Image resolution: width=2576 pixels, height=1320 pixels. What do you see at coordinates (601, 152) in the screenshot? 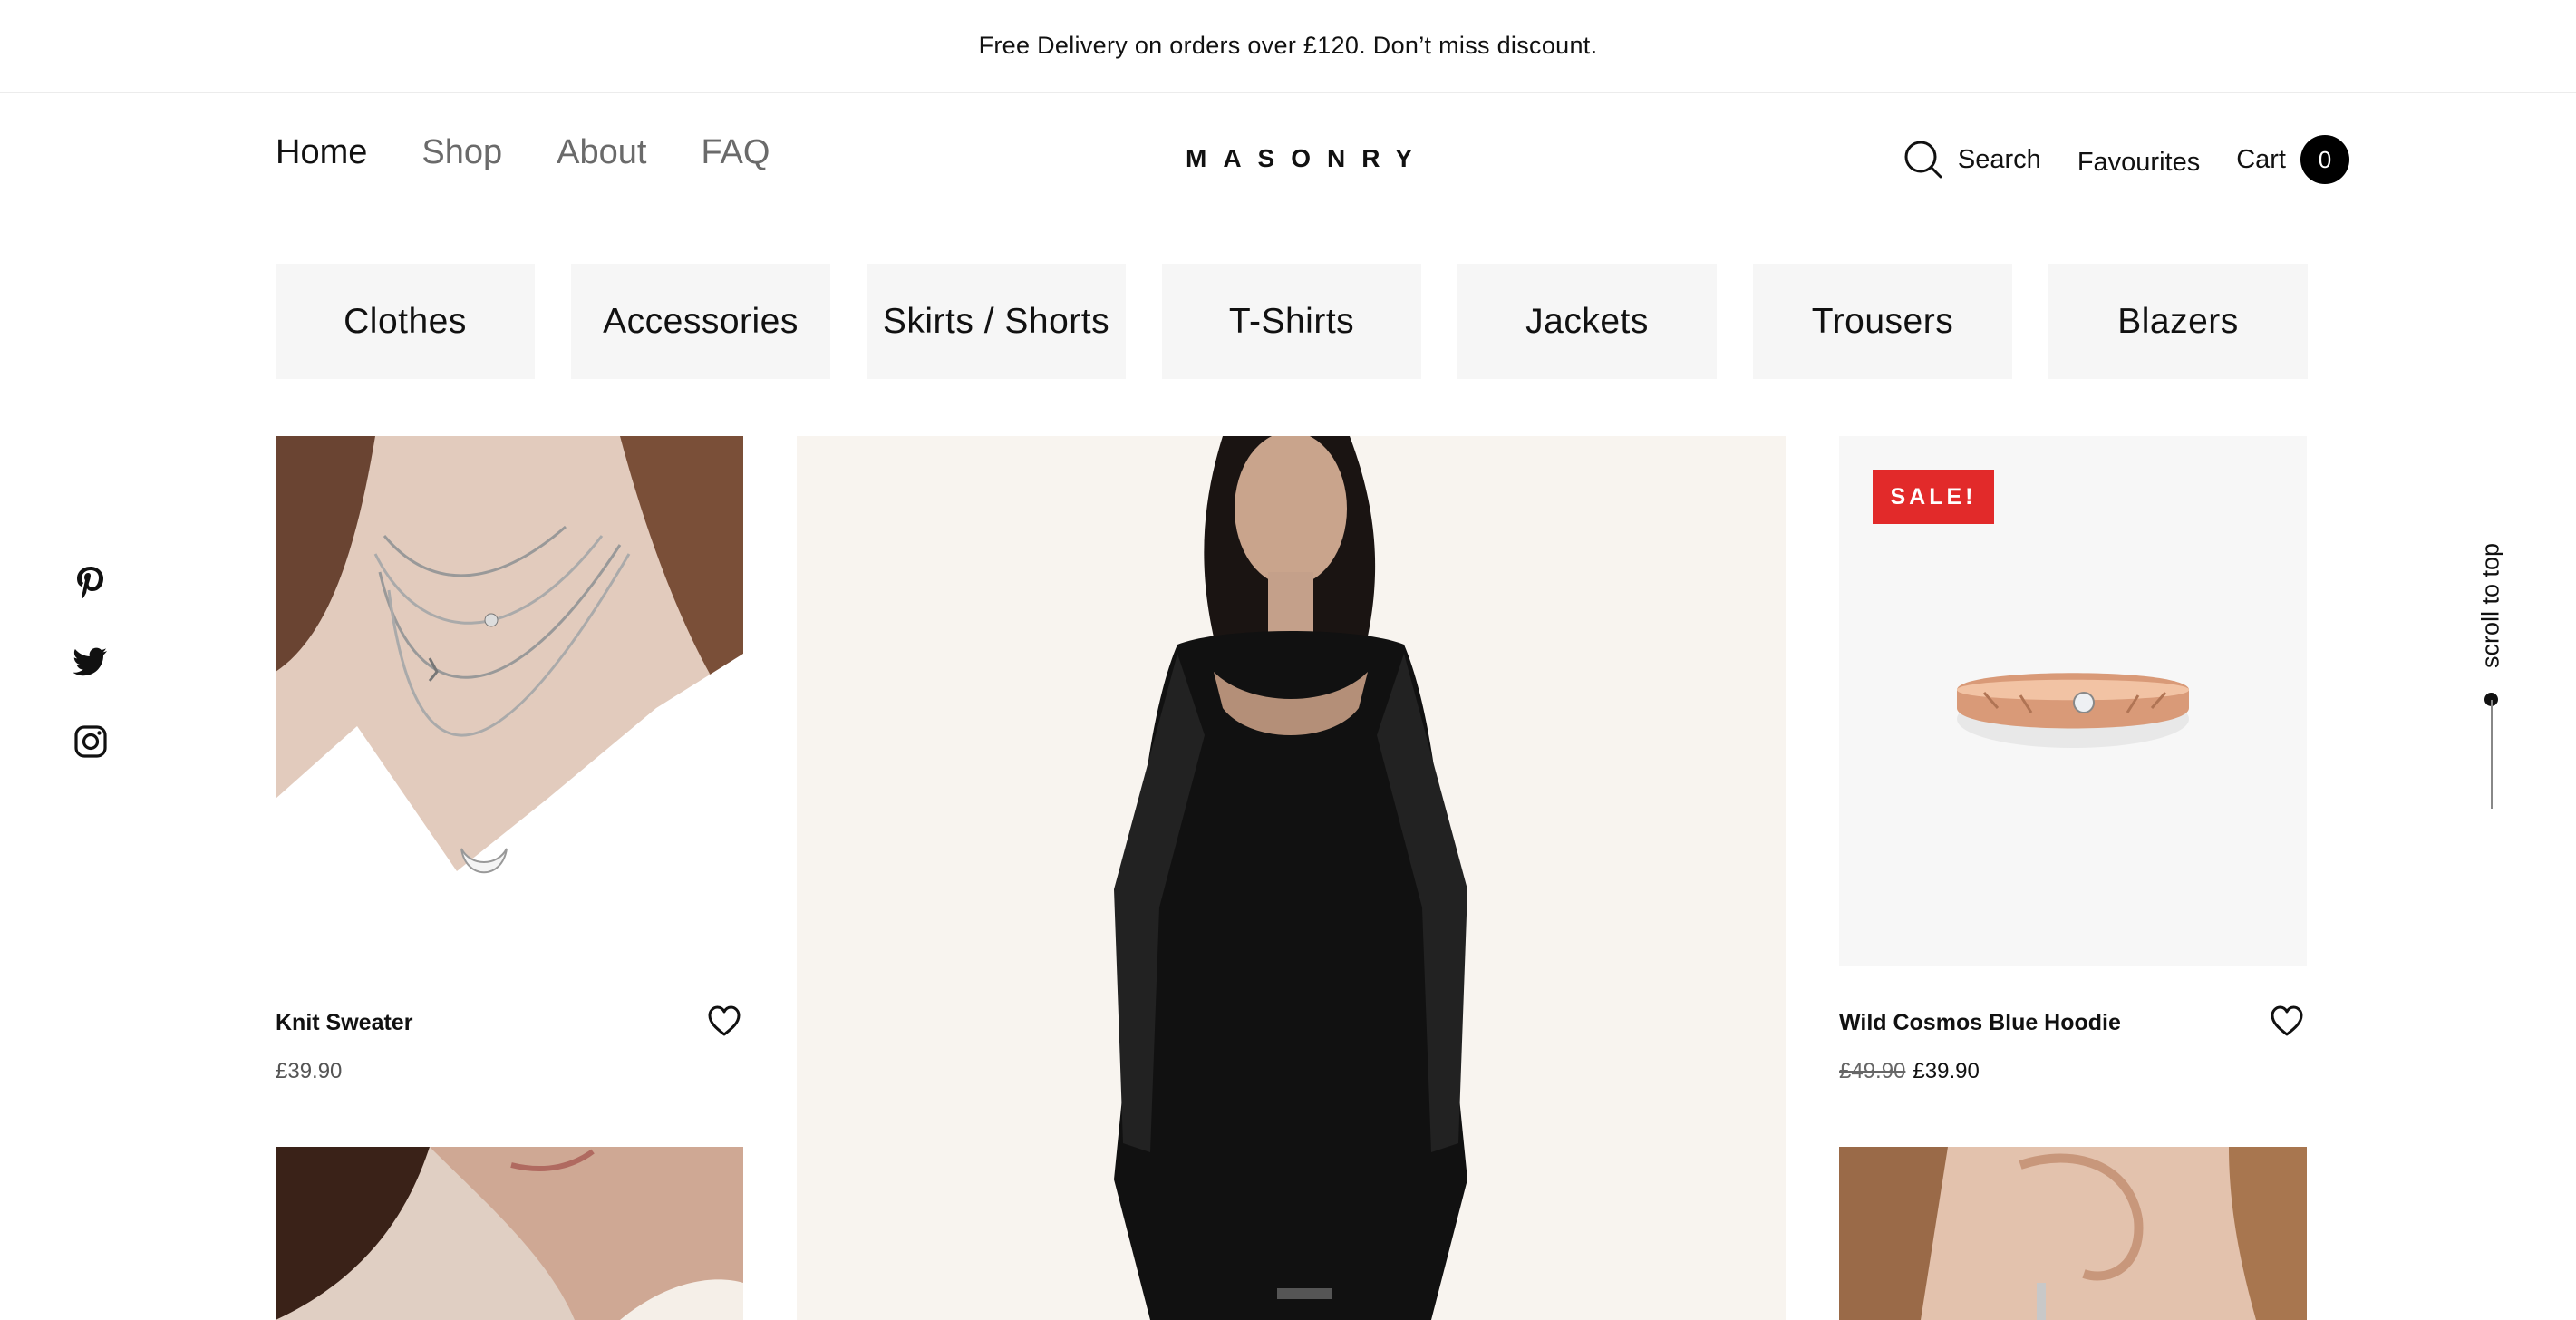
I see `nav-item-about: About` at bounding box center [601, 152].